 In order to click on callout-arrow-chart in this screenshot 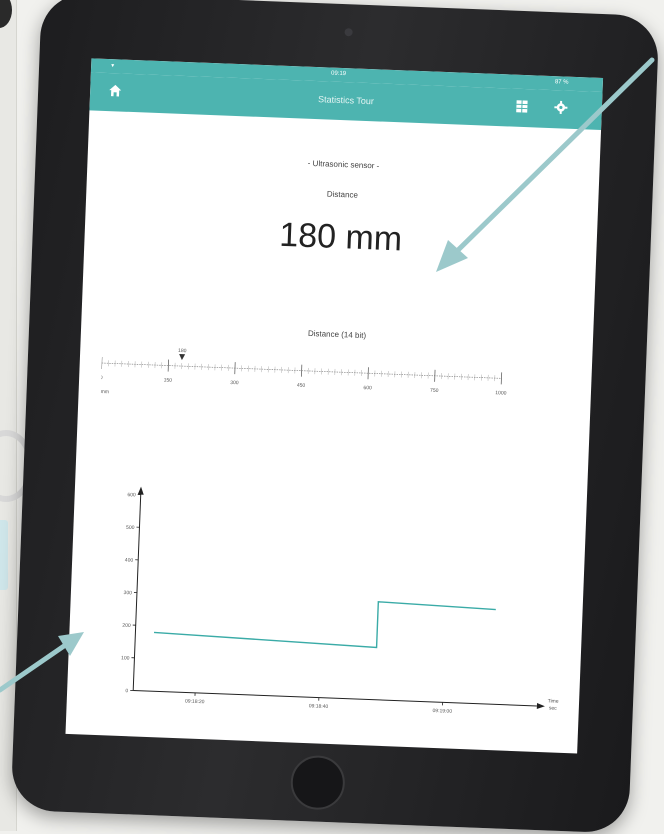, I will do `click(42, 661)`.